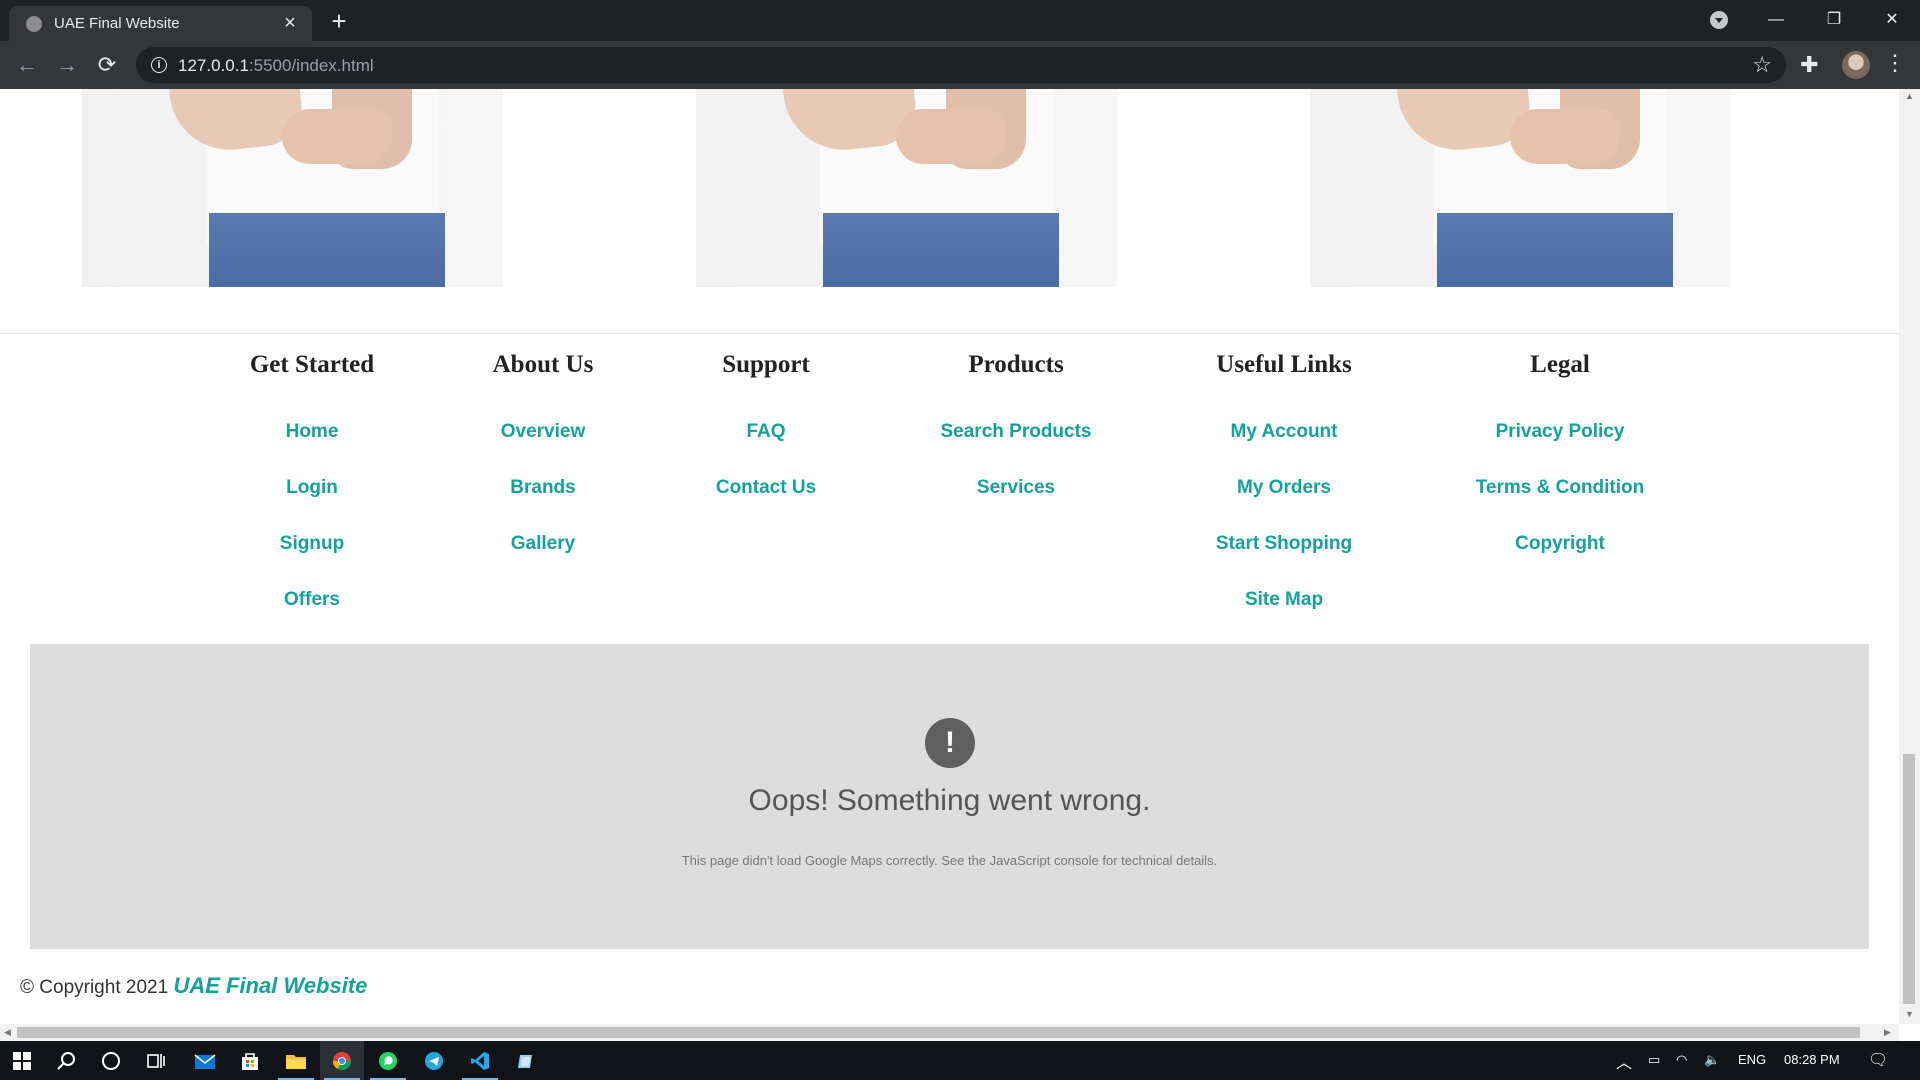 The height and width of the screenshot is (1080, 1920). Describe the element at coordinates (1016, 364) in the screenshot. I see `footer-column-title: Products` at that location.